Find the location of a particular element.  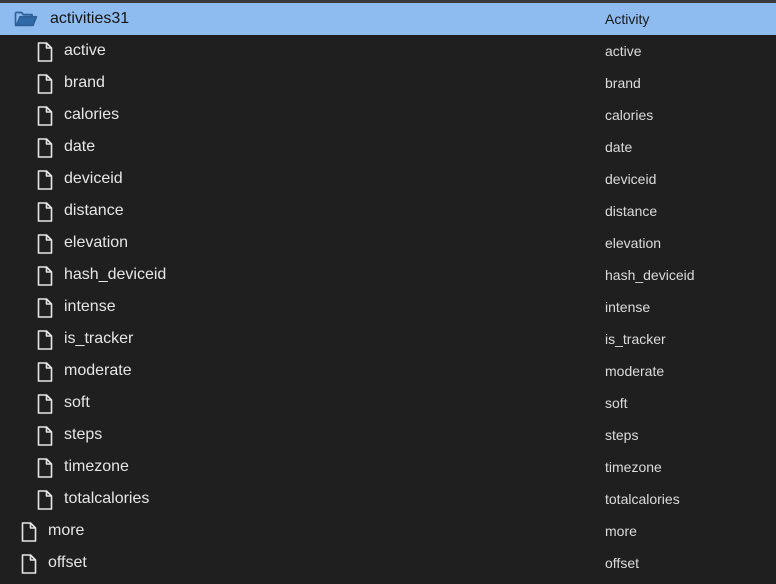

tree-row-type: brand is located at coordinates (623, 83).